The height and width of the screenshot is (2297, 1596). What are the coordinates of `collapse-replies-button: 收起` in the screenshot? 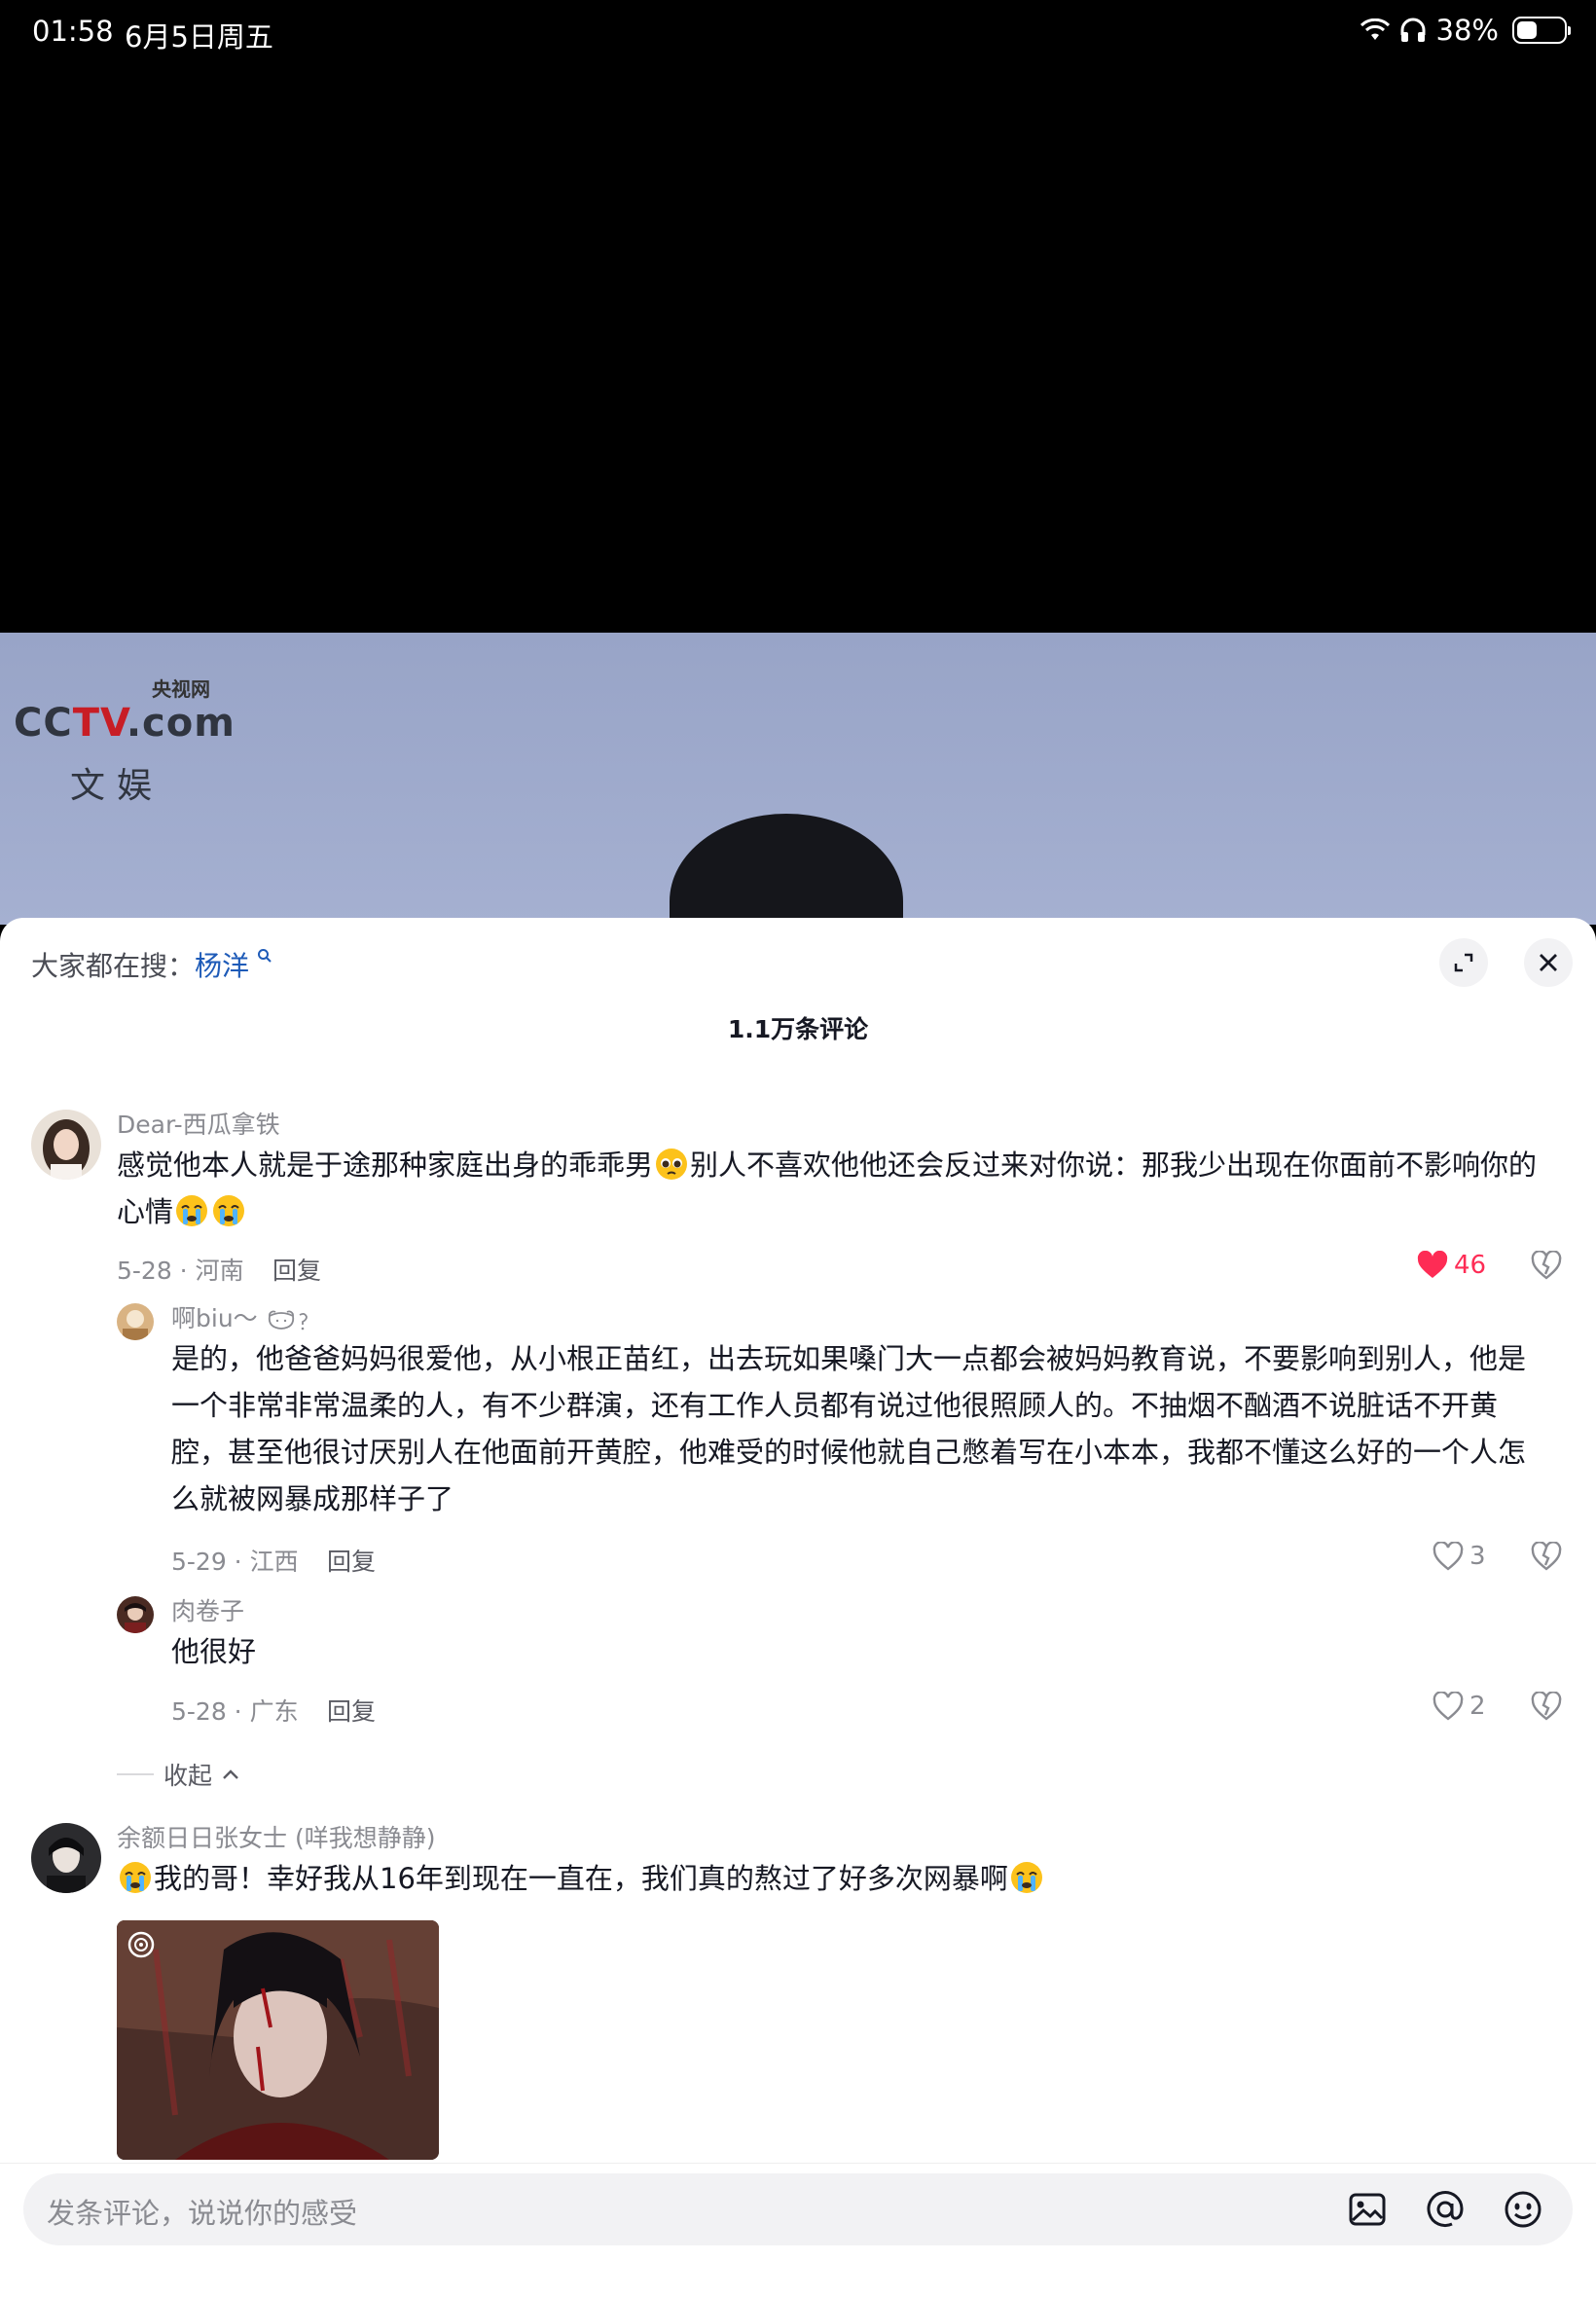 It's located at (178, 1774).